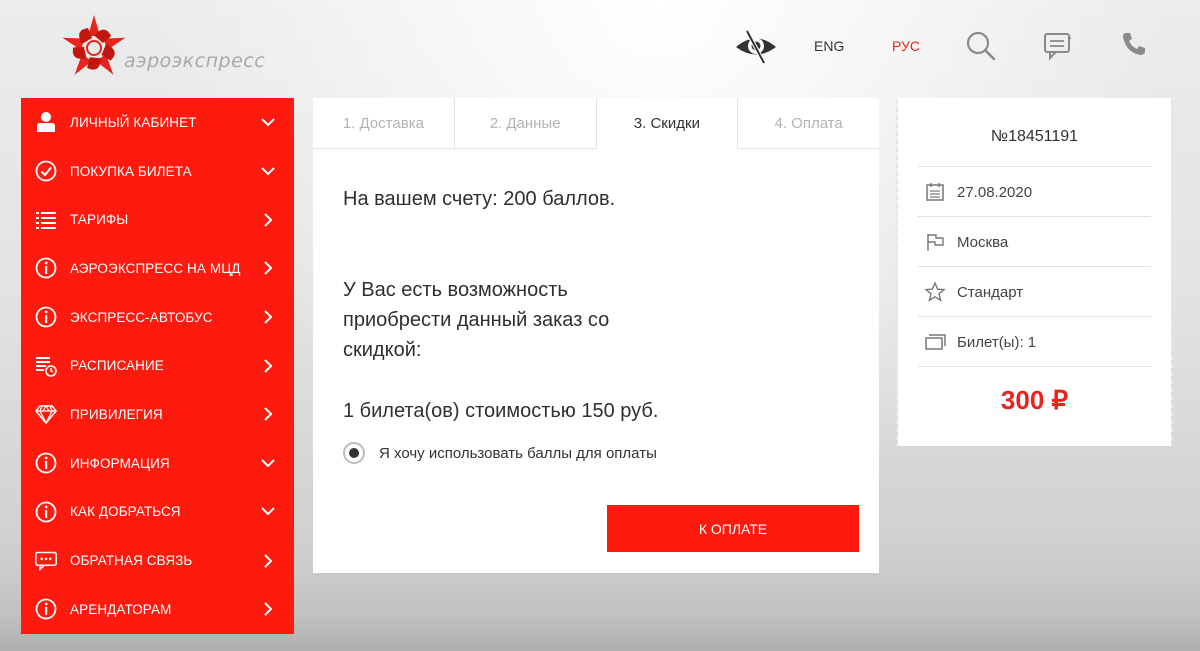 This screenshot has height=651, width=1200. I want to click on sidebar-item-10: ОБРАТНАЯ СВЯЗЬ, so click(157, 560).